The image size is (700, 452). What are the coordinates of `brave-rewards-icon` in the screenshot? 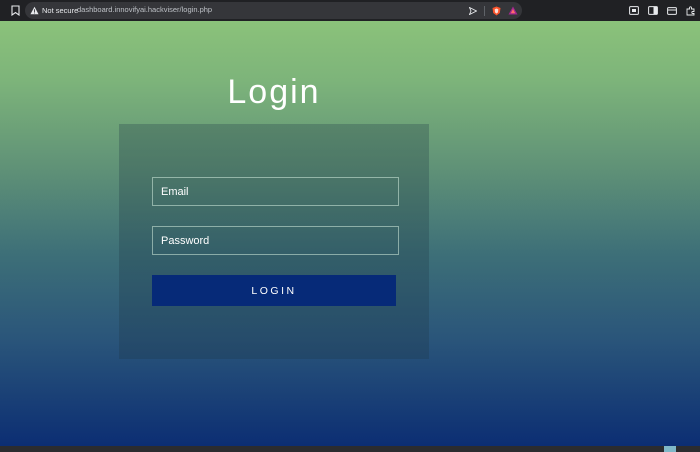 It's located at (513, 10).